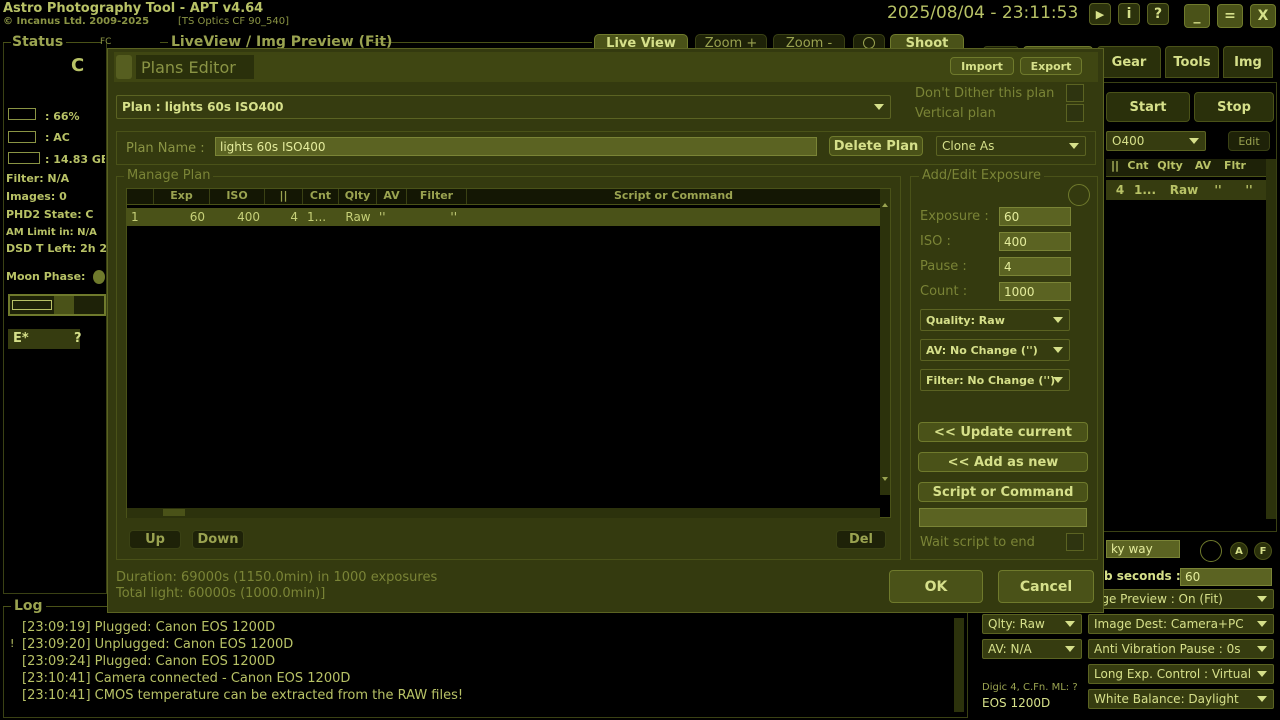 This screenshot has height=720, width=1280. What do you see at coordinates (57, 137) in the screenshot?
I see `power-source: : AC` at bounding box center [57, 137].